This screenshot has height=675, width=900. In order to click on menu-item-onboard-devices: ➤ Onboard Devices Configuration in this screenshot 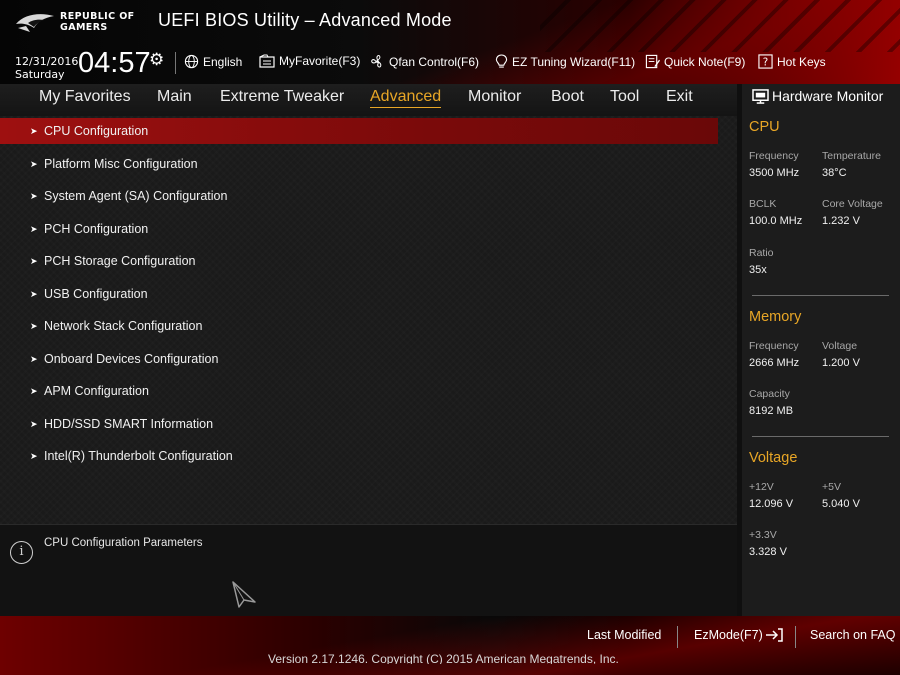, I will do `click(359, 359)`.